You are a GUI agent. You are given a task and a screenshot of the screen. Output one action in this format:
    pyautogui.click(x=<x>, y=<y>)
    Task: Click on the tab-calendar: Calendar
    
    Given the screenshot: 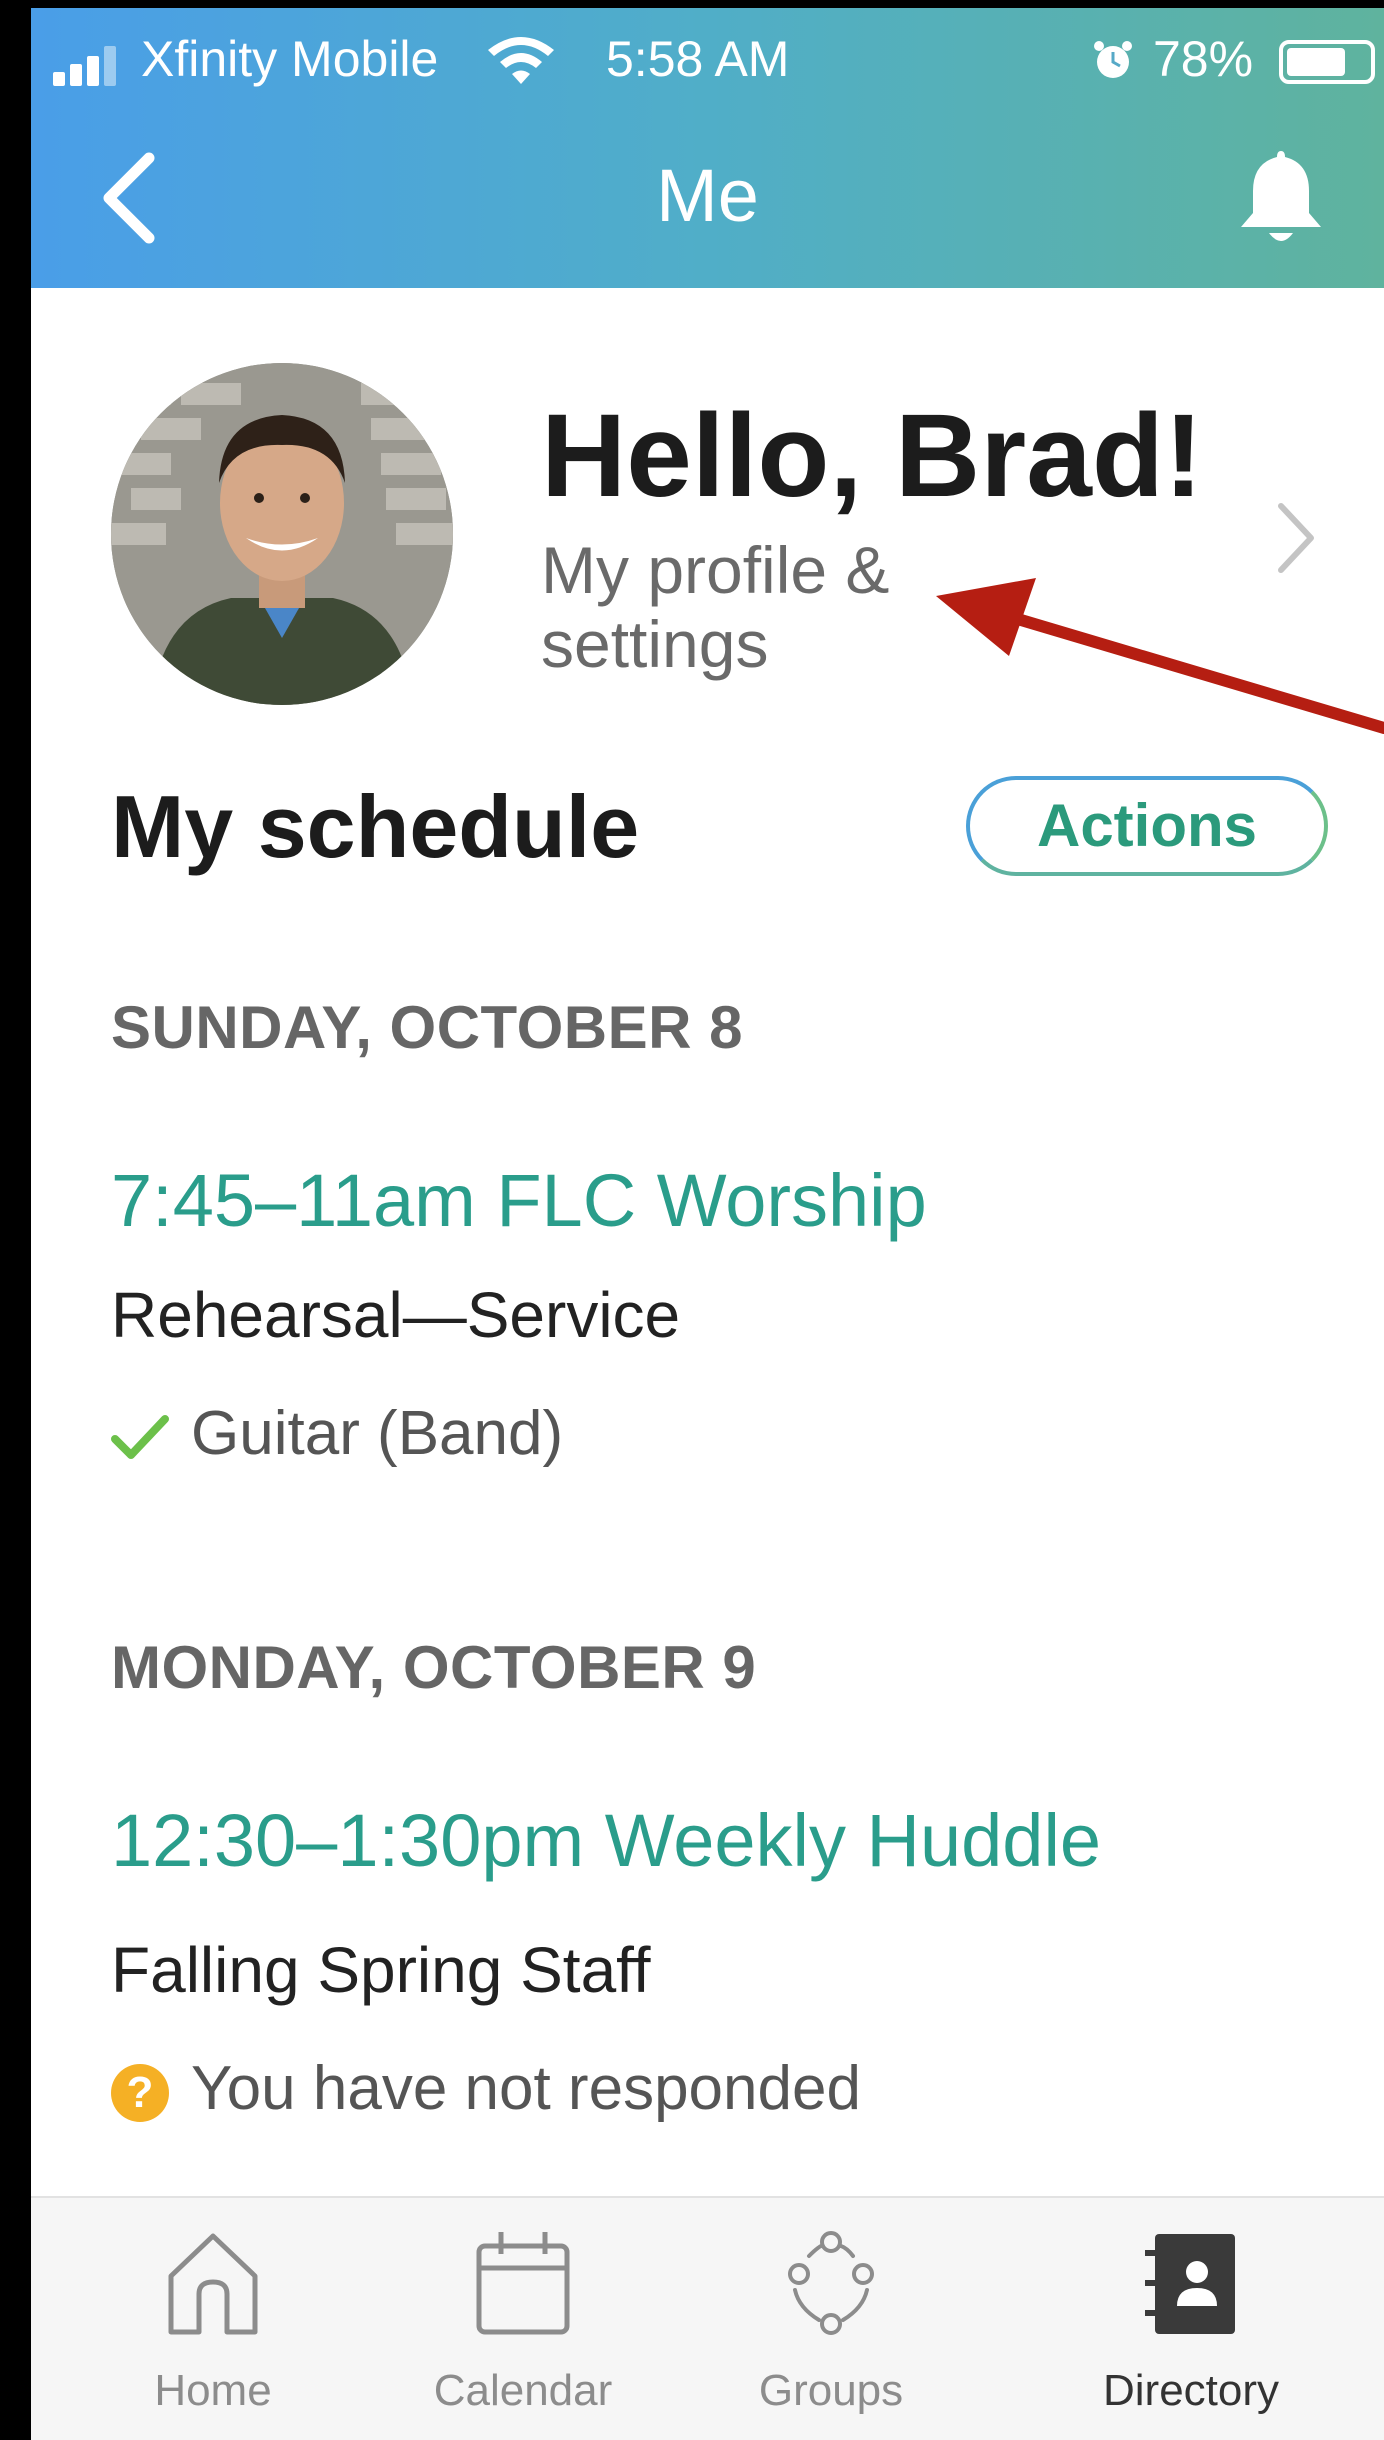 What is the action you would take?
    pyautogui.click(x=523, y=2319)
    